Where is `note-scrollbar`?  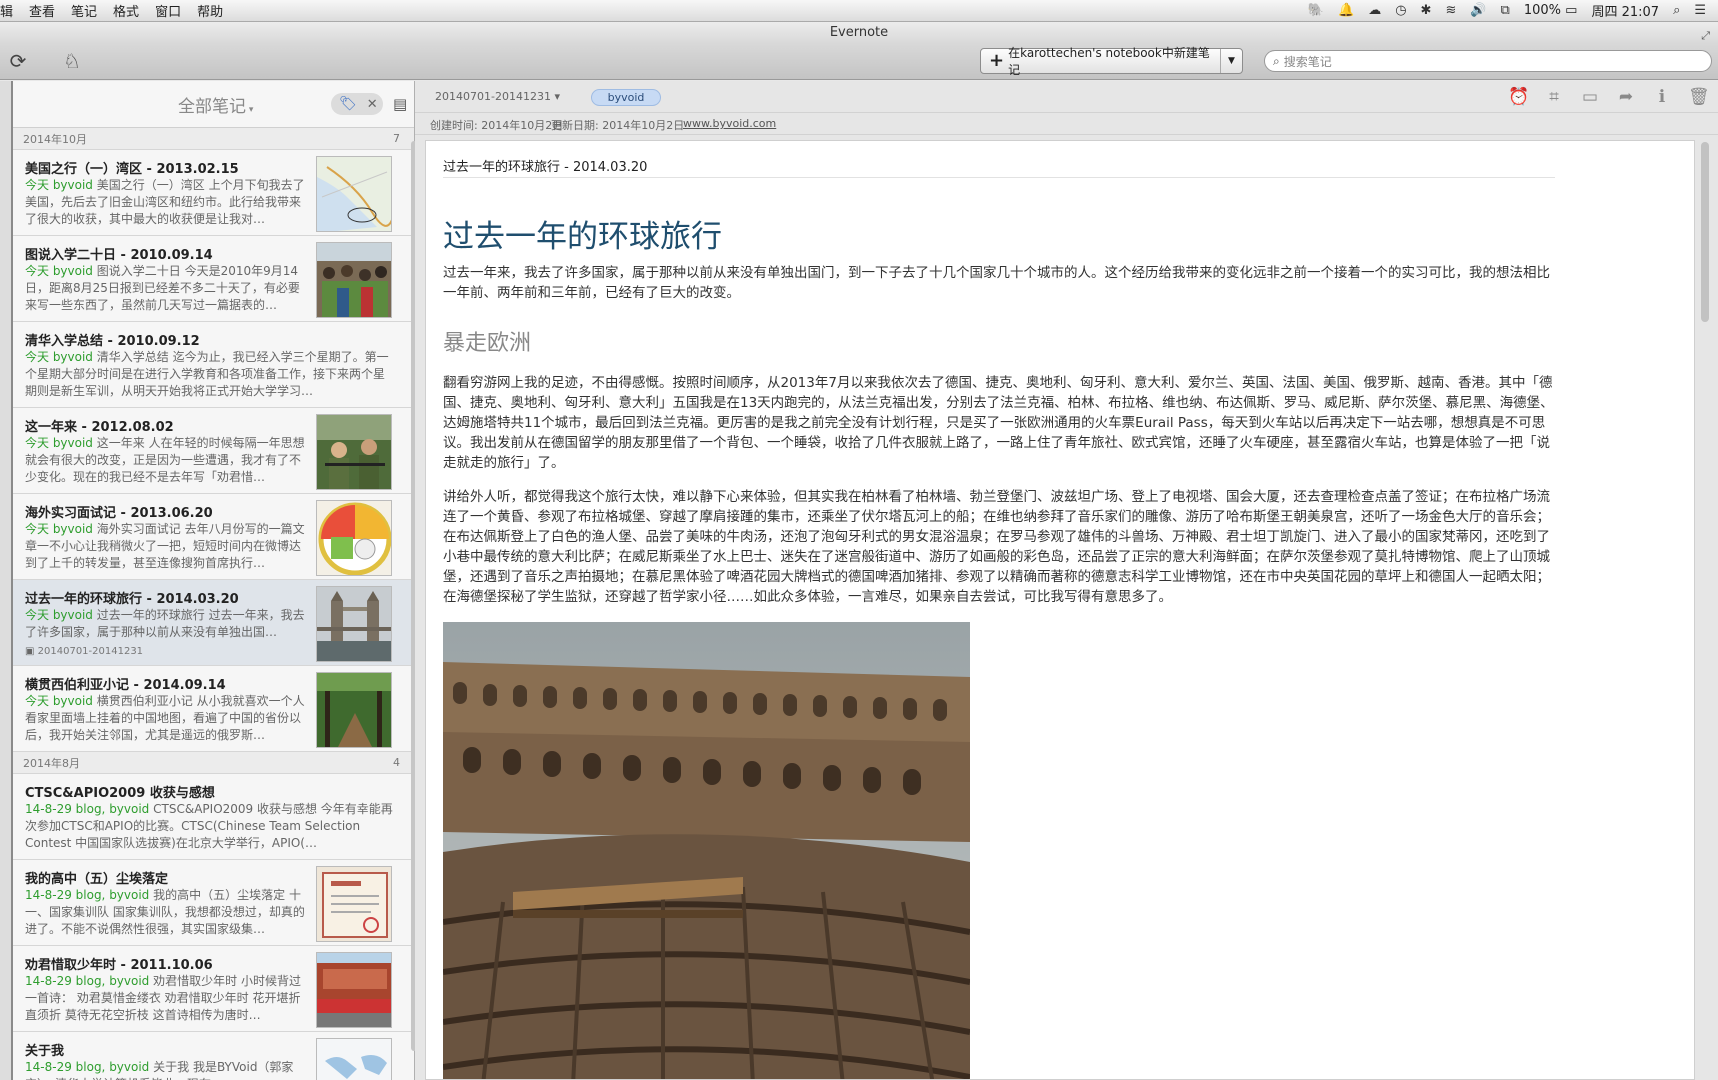 note-scrollbar is located at coordinates (1706, 610).